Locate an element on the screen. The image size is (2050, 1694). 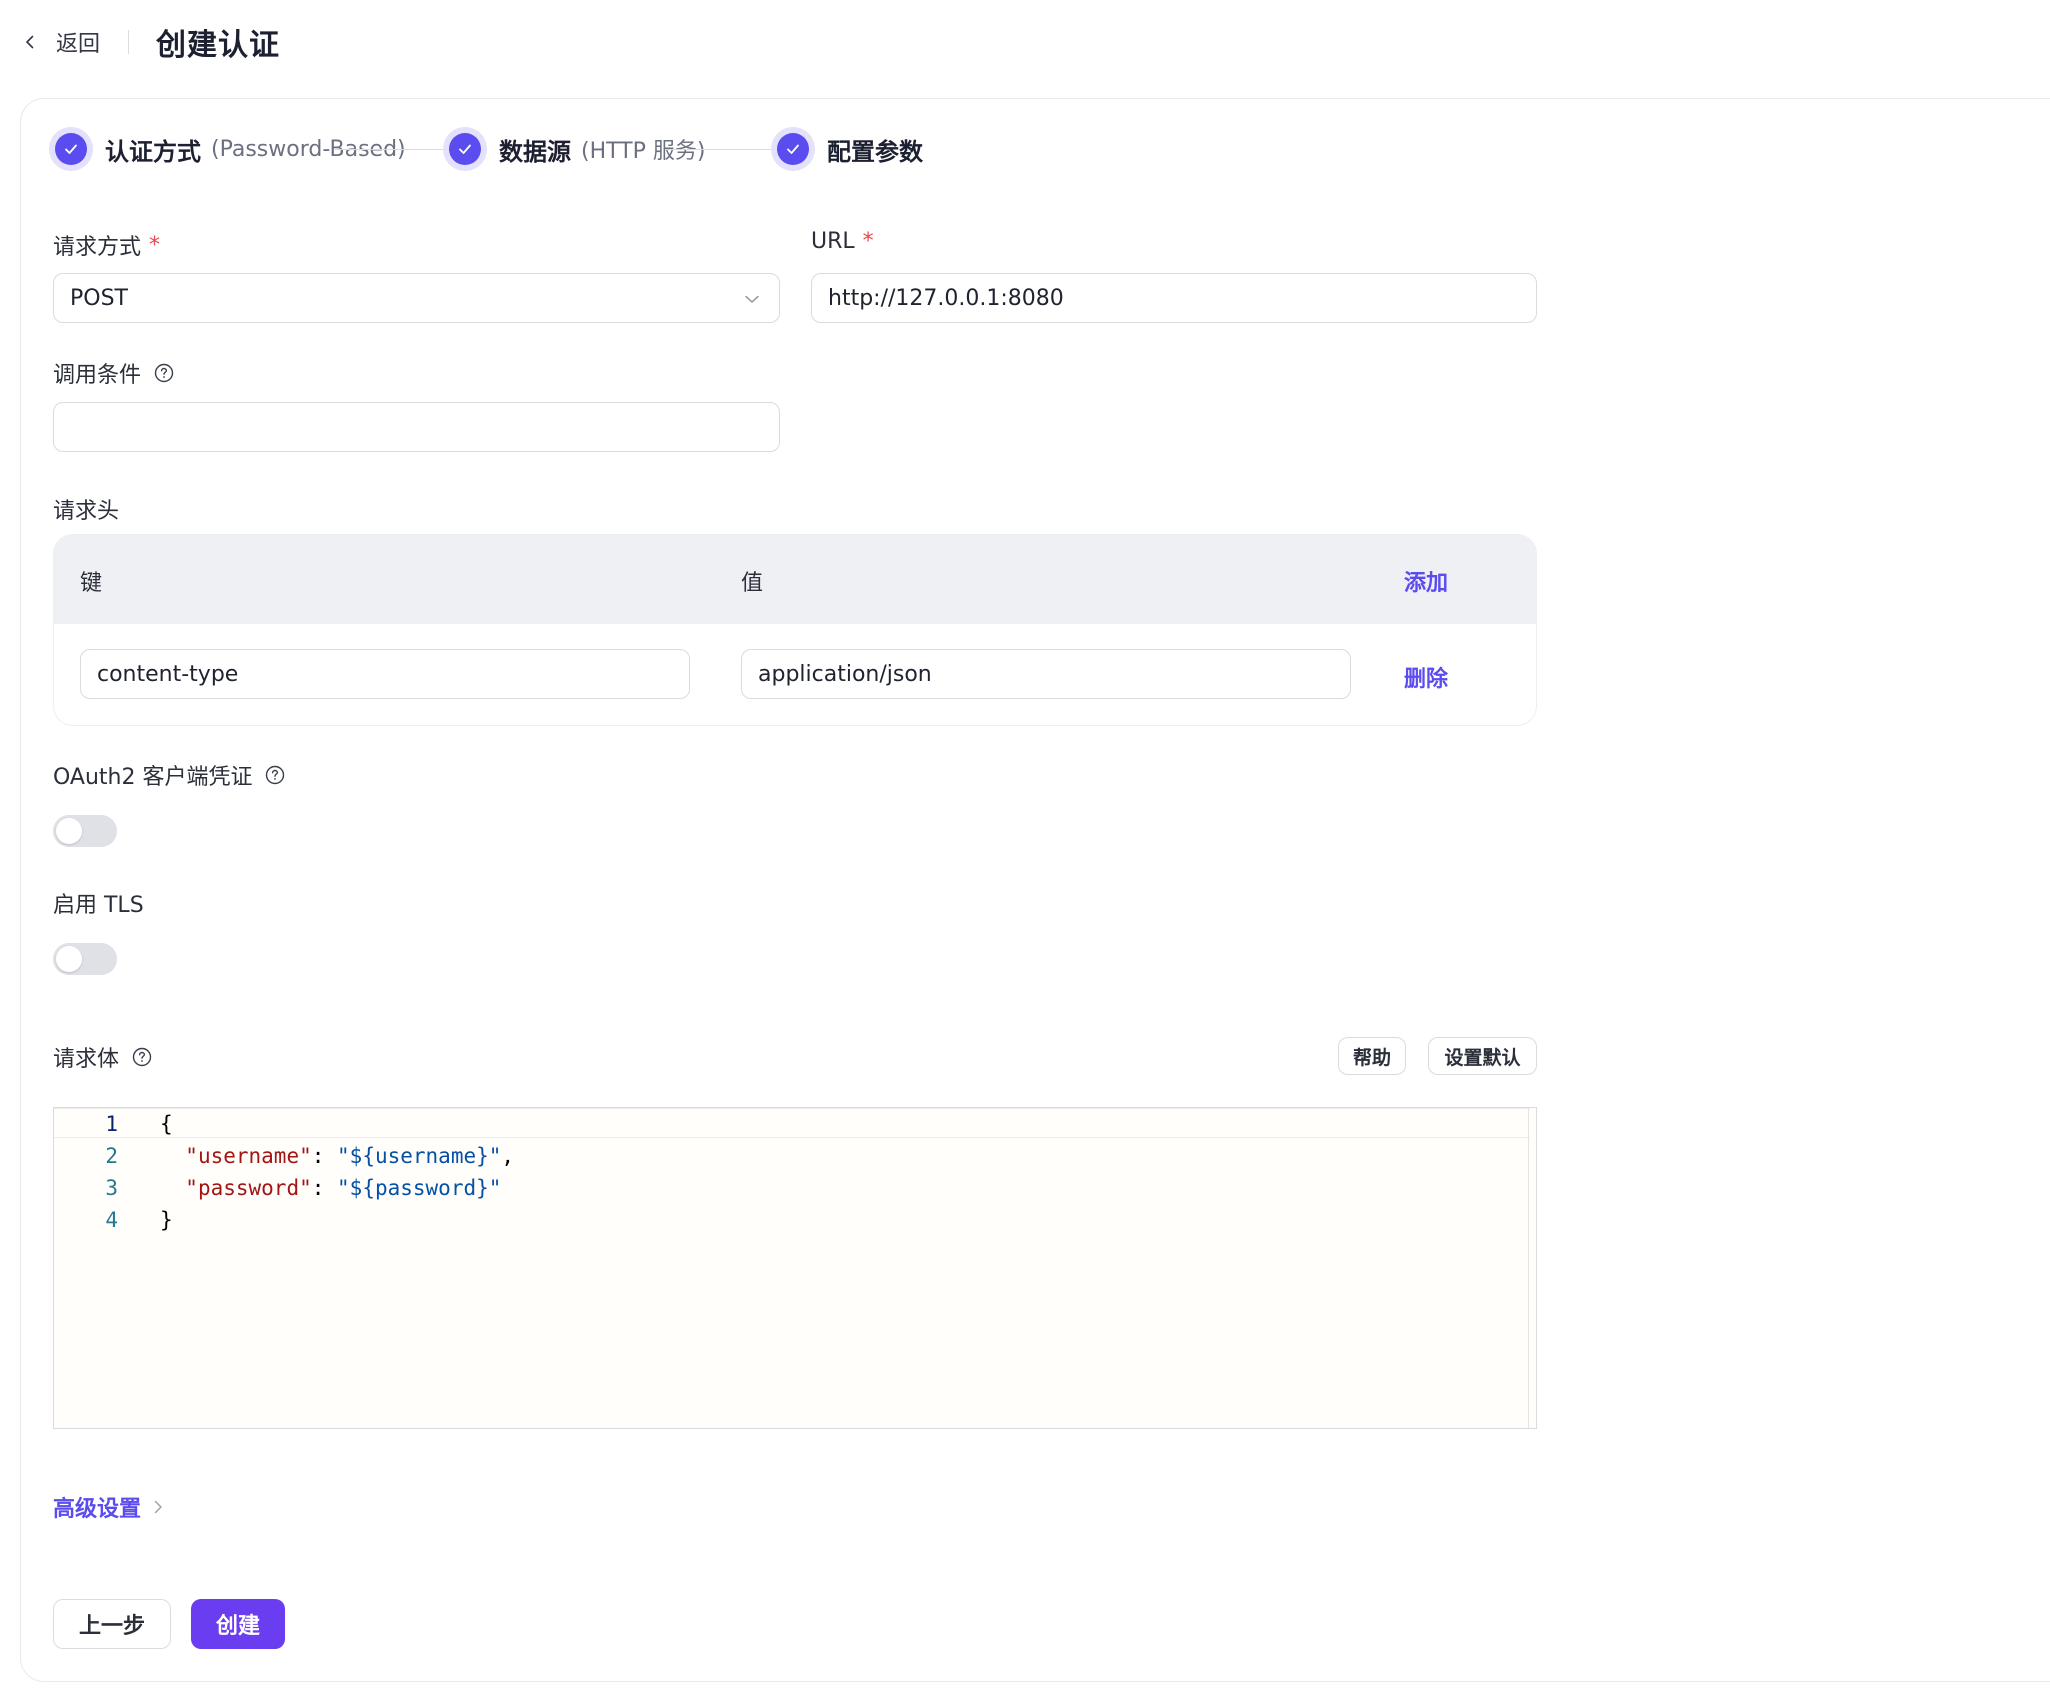
back-button: 返回 is located at coordinates (61, 42).